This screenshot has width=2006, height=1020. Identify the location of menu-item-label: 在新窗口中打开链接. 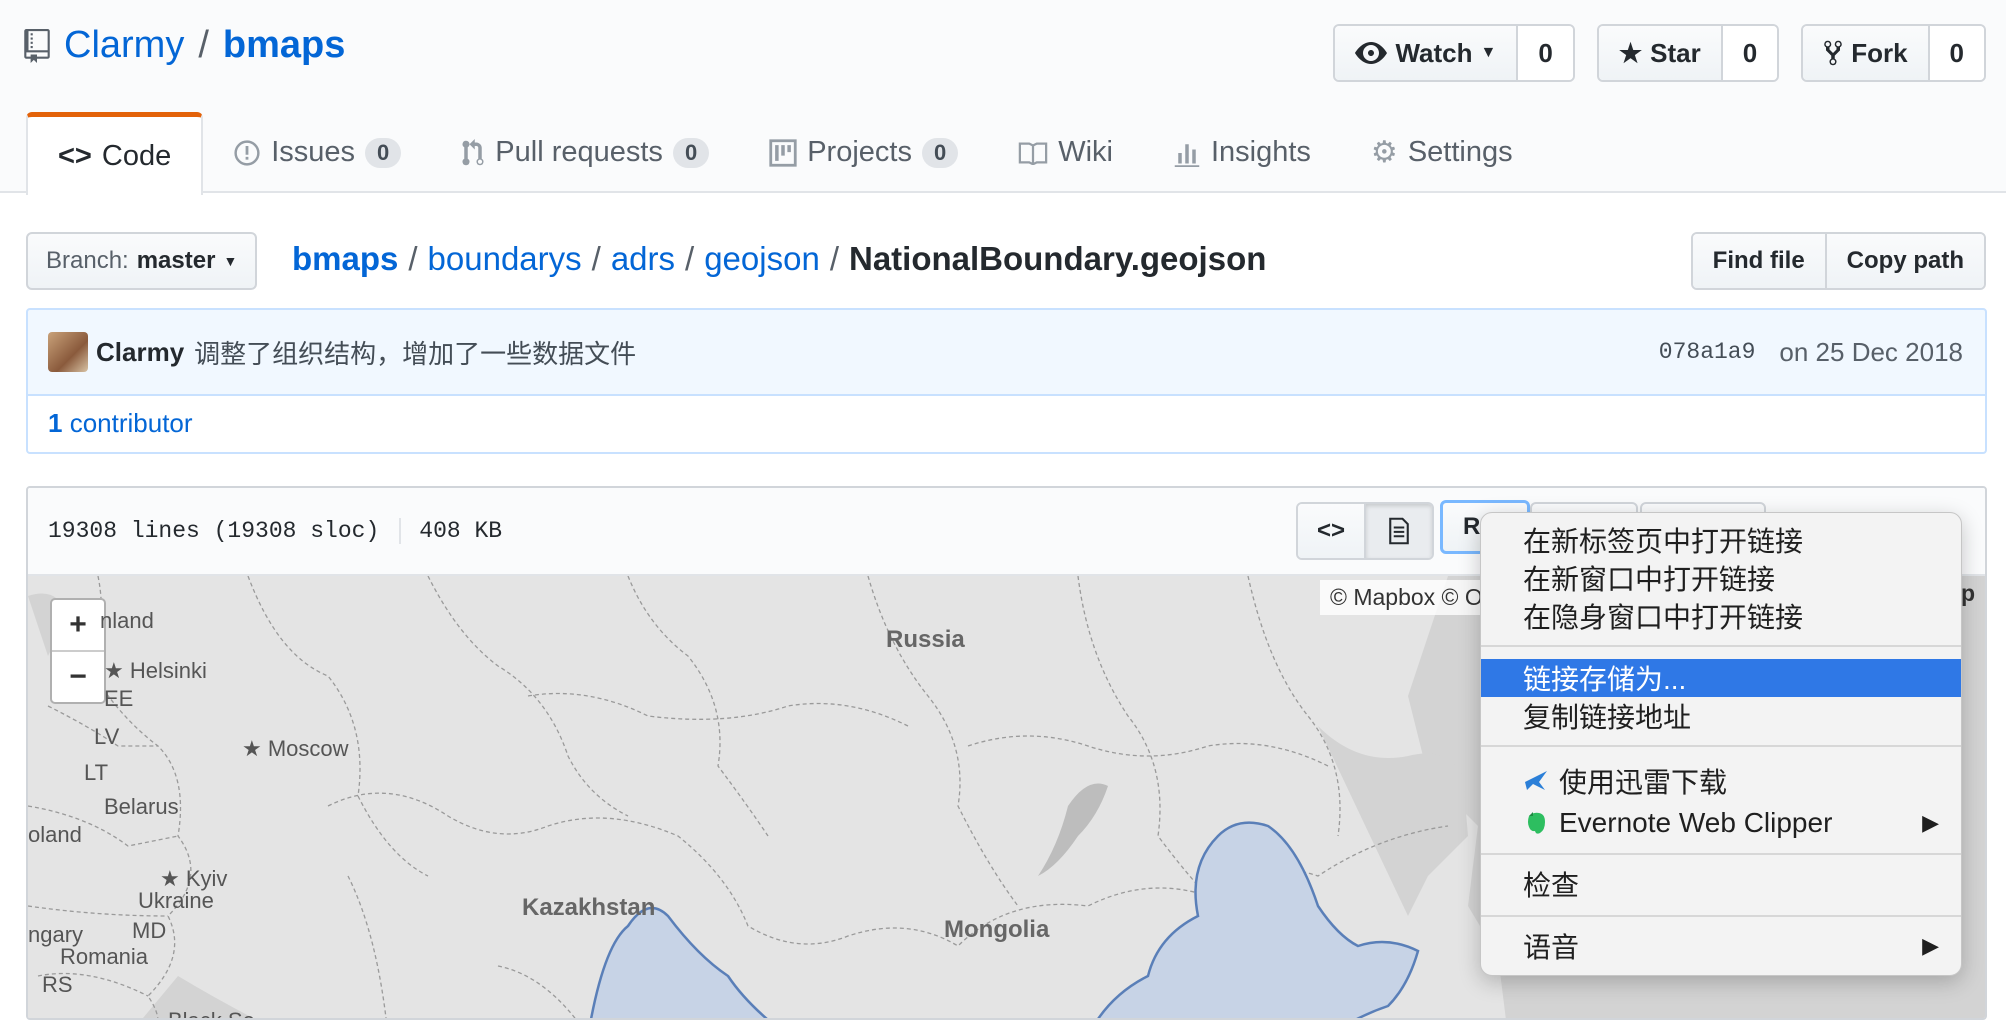
(1649, 579).